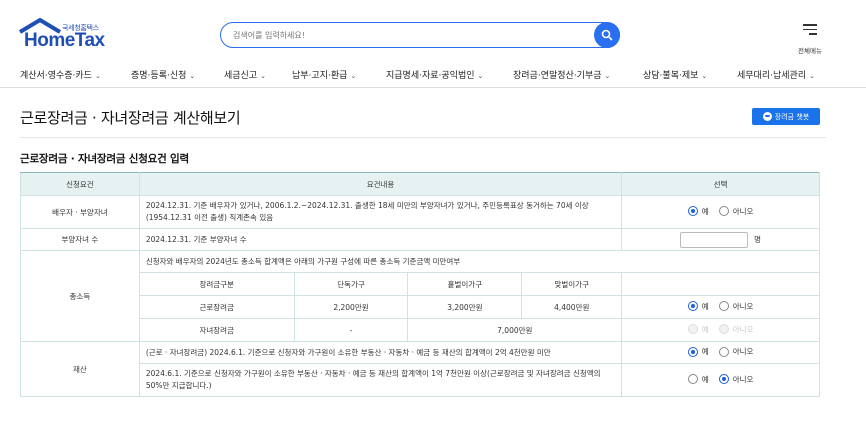 The height and width of the screenshot is (431, 866). Describe the element at coordinates (758, 239) in the screenshot. I see `unit-label: 명` at that location.